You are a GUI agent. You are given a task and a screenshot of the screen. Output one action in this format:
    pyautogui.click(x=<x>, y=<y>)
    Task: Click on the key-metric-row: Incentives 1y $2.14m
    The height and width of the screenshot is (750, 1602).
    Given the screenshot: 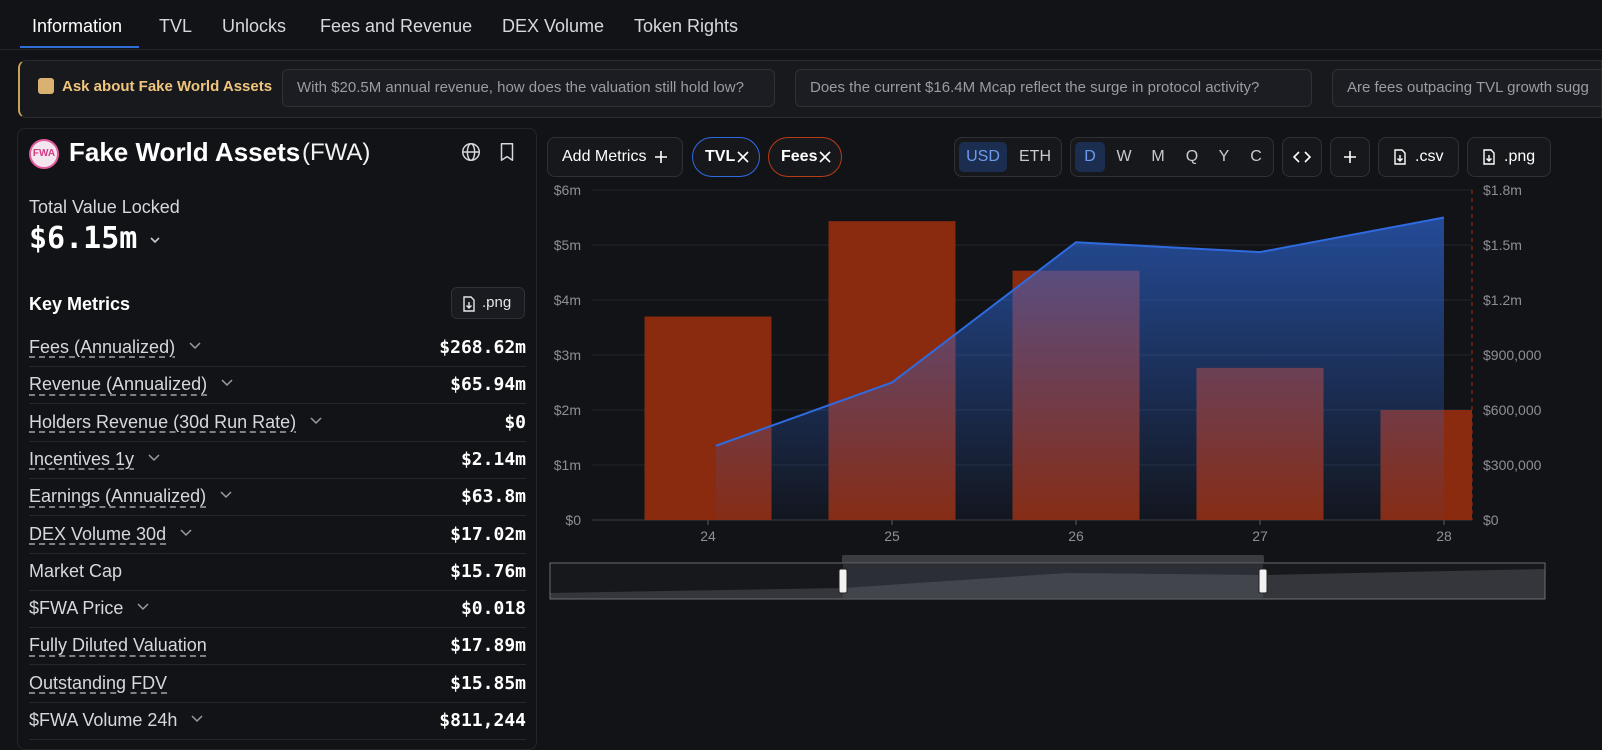 What is the action you would take?
    pyautogui.click(x=277, y=460)
    